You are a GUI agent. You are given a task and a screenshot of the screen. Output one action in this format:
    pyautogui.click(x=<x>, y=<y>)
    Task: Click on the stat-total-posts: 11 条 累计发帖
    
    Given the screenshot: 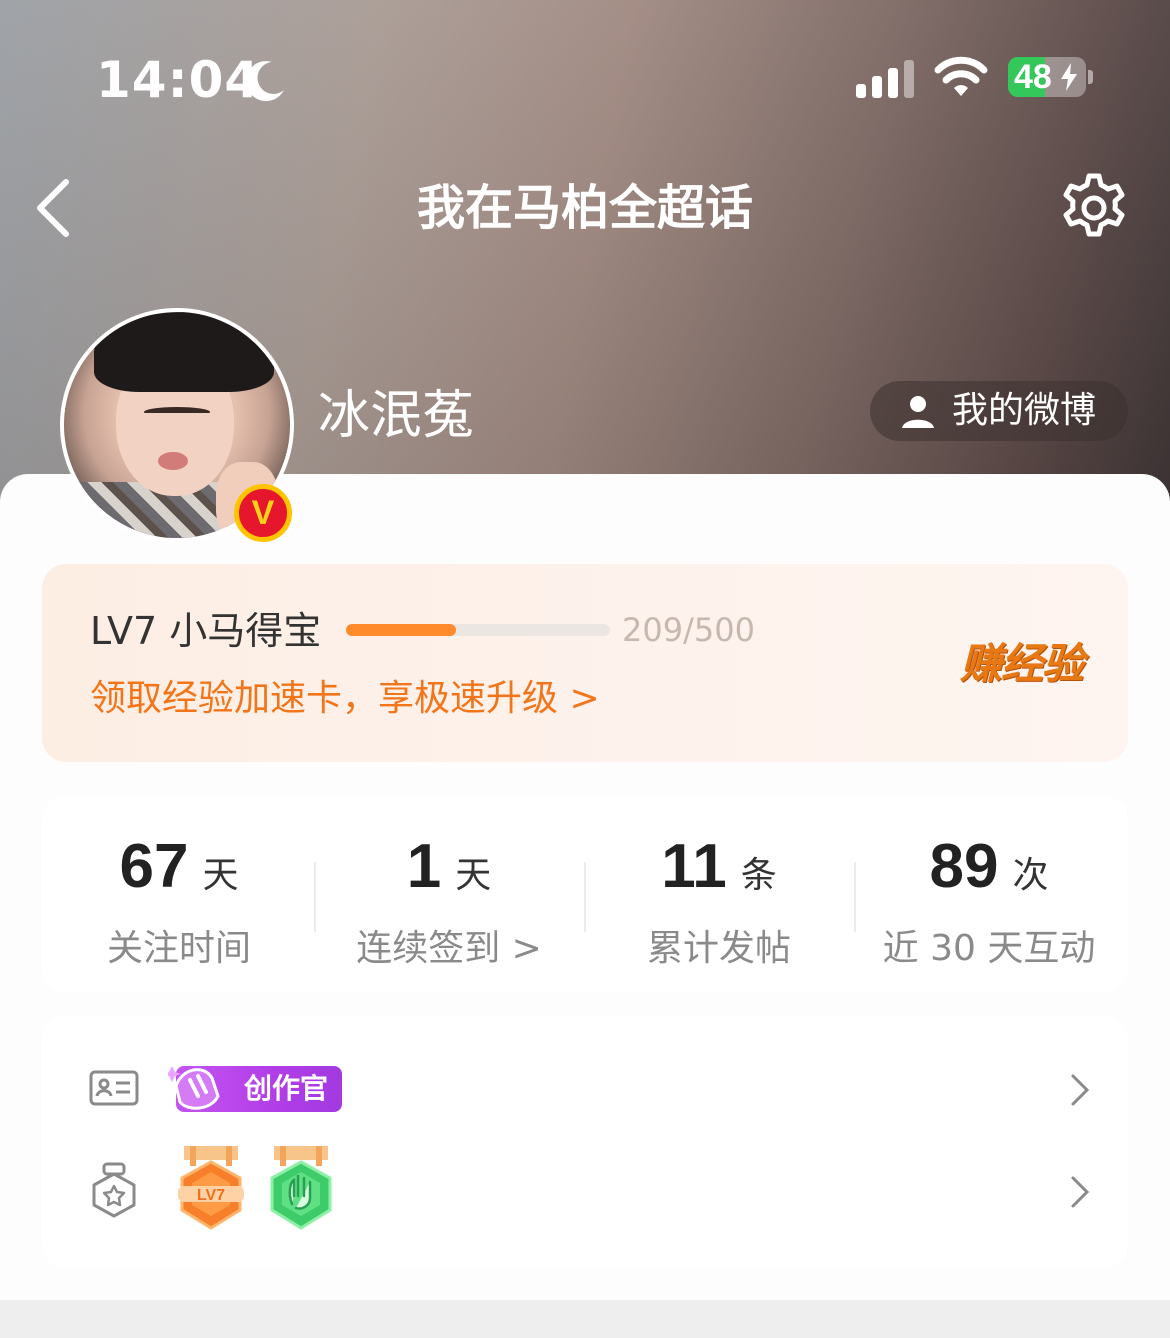 What is the action you would take?
    pyautogui.click(x=719, y=903)
    